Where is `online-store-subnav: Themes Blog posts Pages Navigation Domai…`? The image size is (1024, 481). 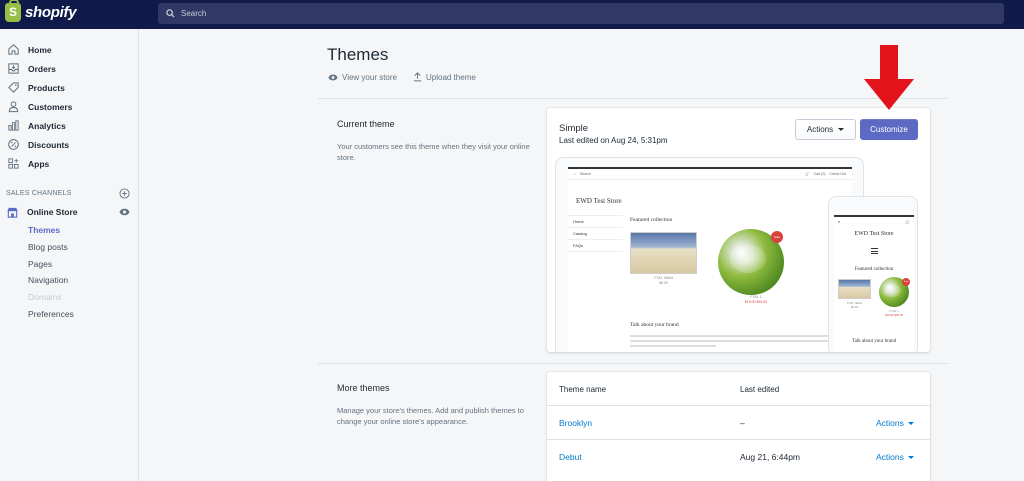
online-store-subnav: Themes Blog posts Pages Navigation Domai… is located at coordinates (51, 272).